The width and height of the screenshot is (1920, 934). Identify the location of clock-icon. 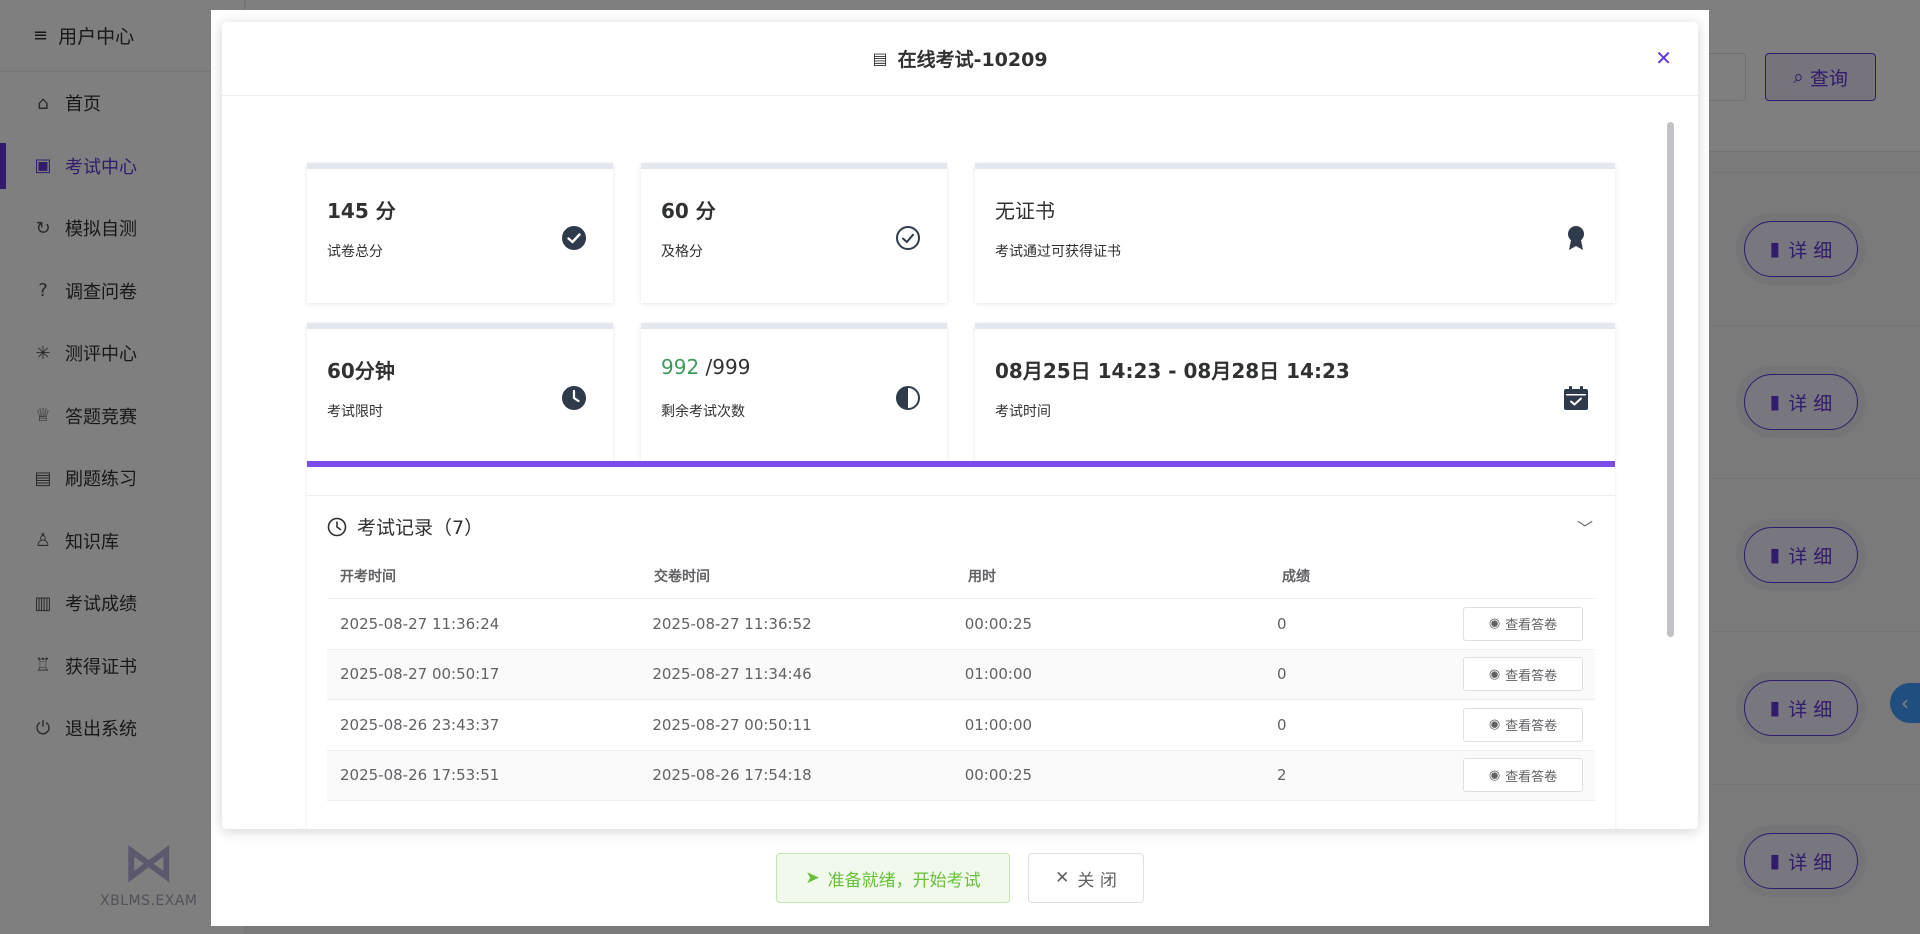
(574, 398).